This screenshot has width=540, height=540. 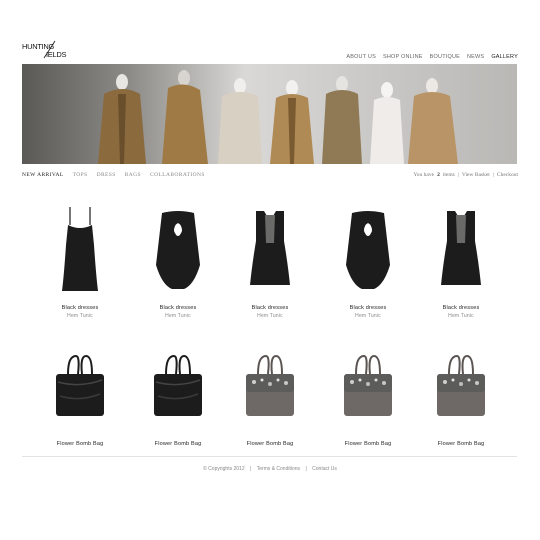 I want to click on nav-shop-online: SHOP ONLINE, so click(x=403, y=57).